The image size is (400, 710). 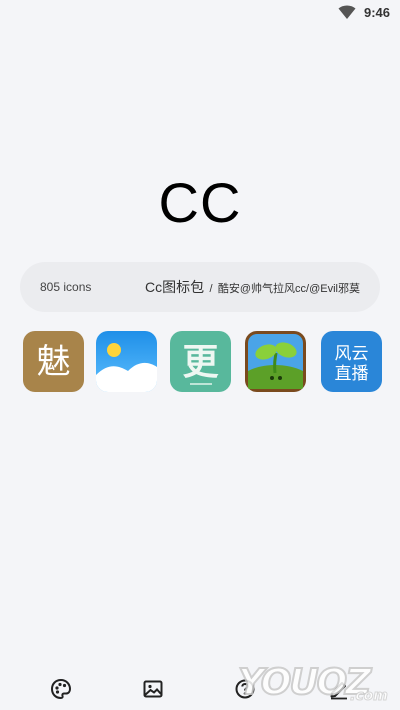 I want to click on gallery-landscape-icon, so click(x=126, y=361).